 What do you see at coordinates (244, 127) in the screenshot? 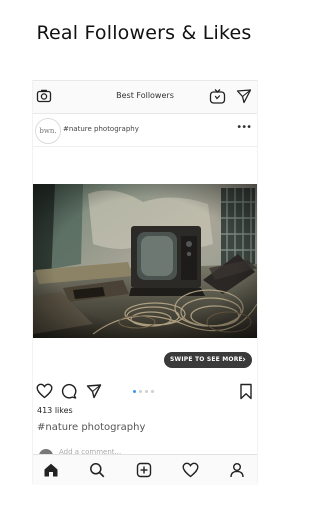
I see `more-options-icon: •••` at bounding box center [244, 127].